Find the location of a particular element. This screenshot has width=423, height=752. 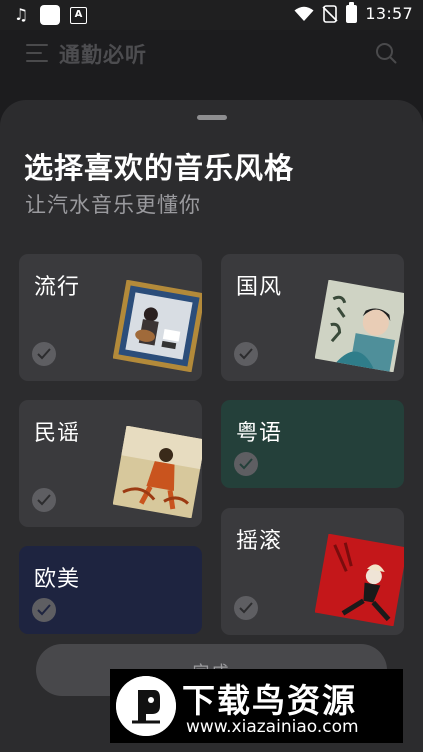

status-bar-right: 13:57 is located at coordinates (353, 12).